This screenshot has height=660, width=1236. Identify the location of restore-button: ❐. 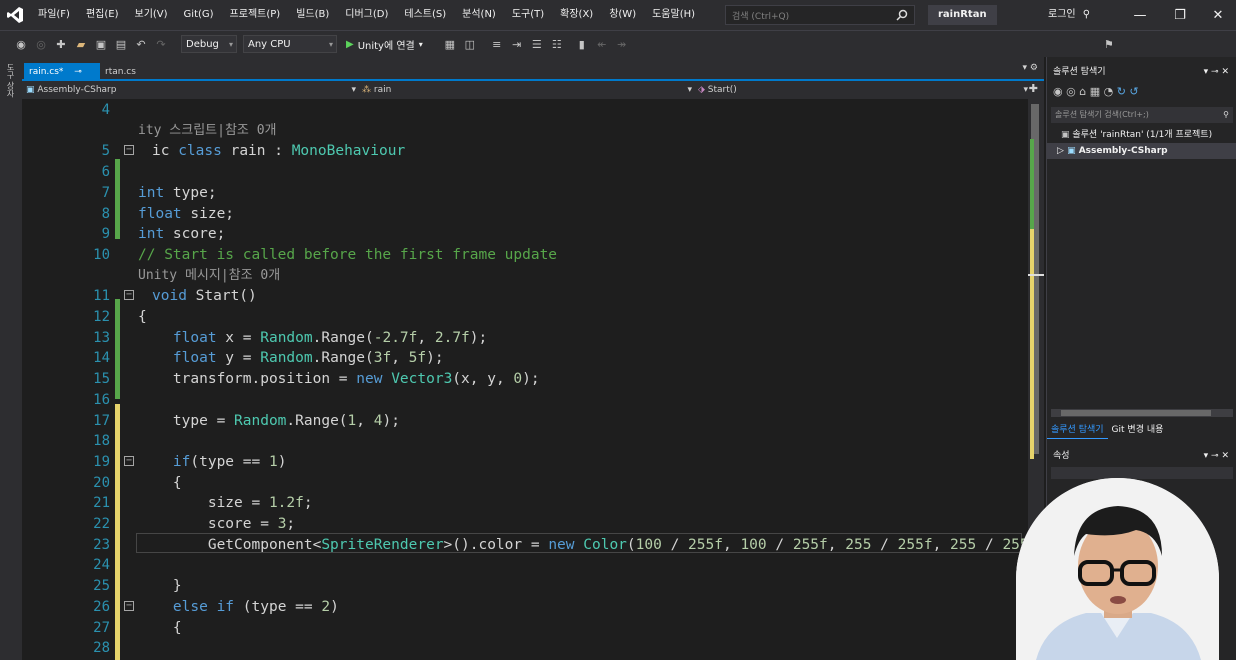
(1180, 15).